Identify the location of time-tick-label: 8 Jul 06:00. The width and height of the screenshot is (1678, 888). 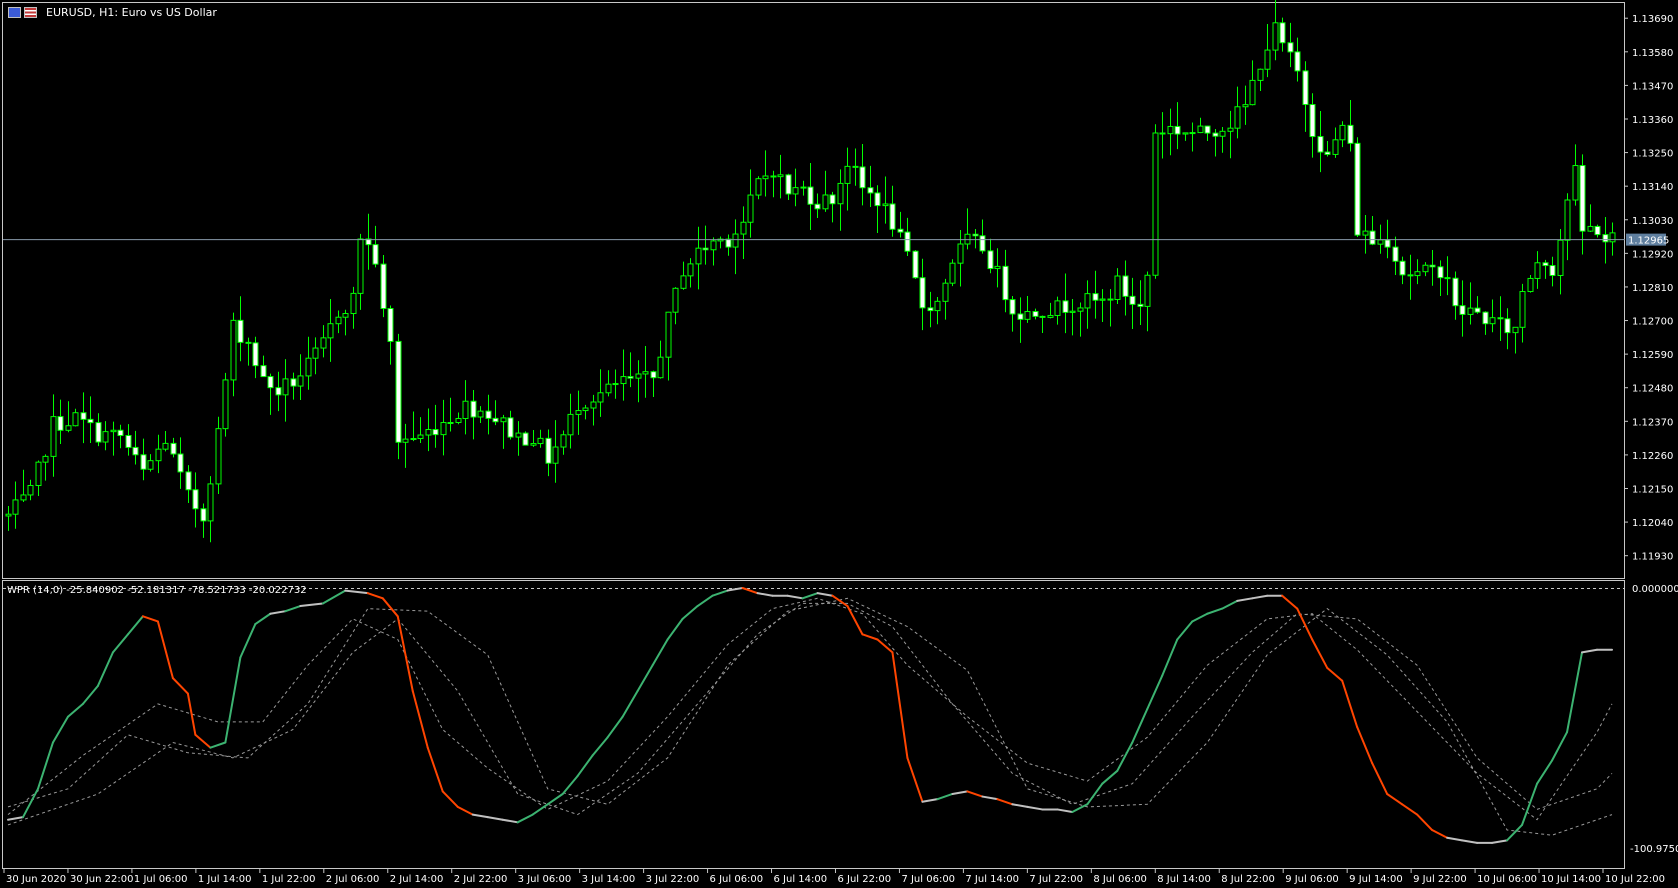
(1120, 879).